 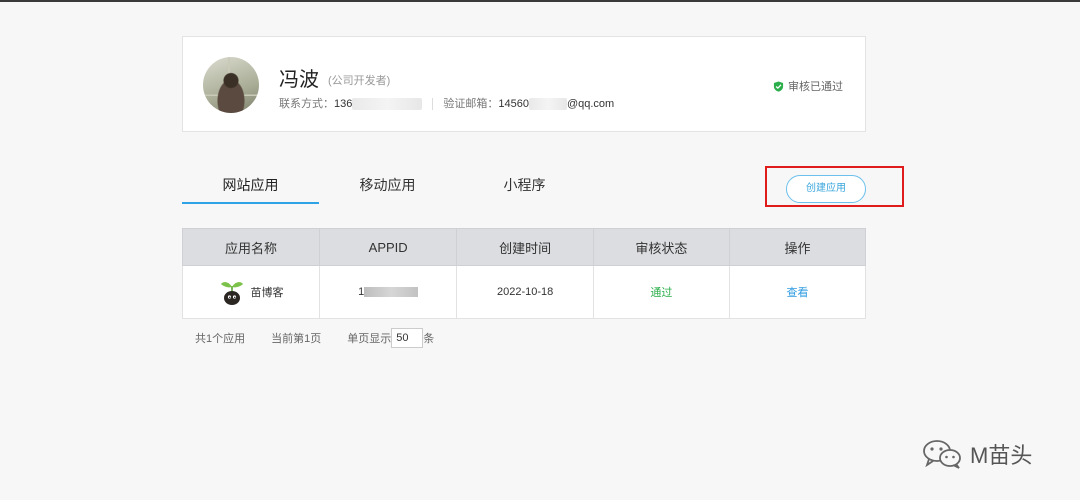 What do you see at coordinates (513, 104) in the screenshot?
I see `email-value-prefix: 14560` at bounding box center [513, 104].